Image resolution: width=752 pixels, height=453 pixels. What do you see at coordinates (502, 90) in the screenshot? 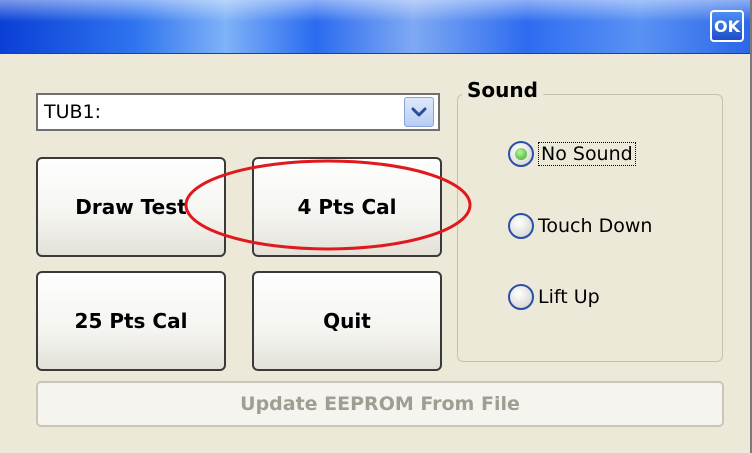
I see `sound-group-title: Sound` at bounding box center [502, 90].